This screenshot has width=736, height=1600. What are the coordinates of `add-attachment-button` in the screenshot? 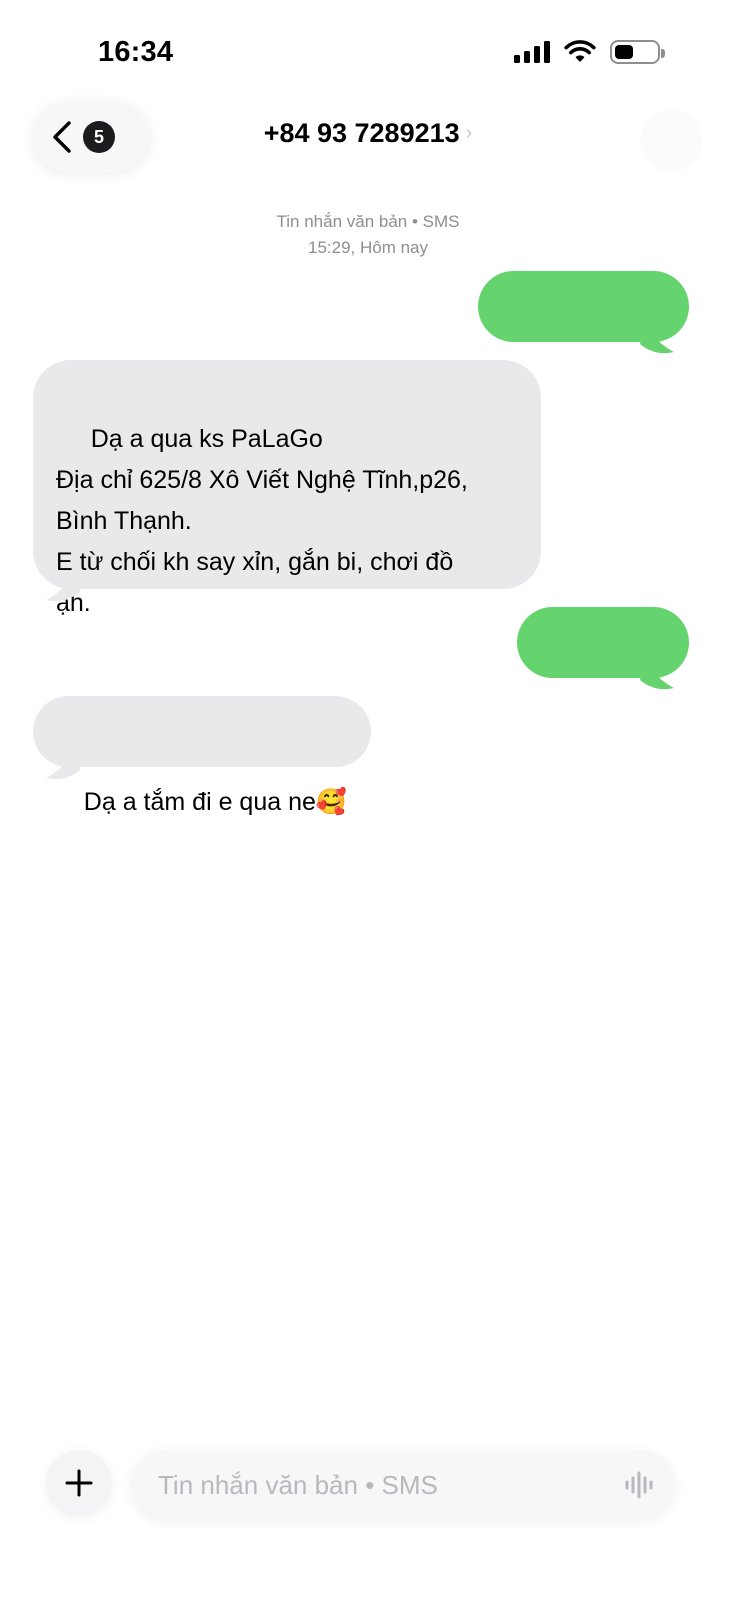 It's located at (79, 1483).